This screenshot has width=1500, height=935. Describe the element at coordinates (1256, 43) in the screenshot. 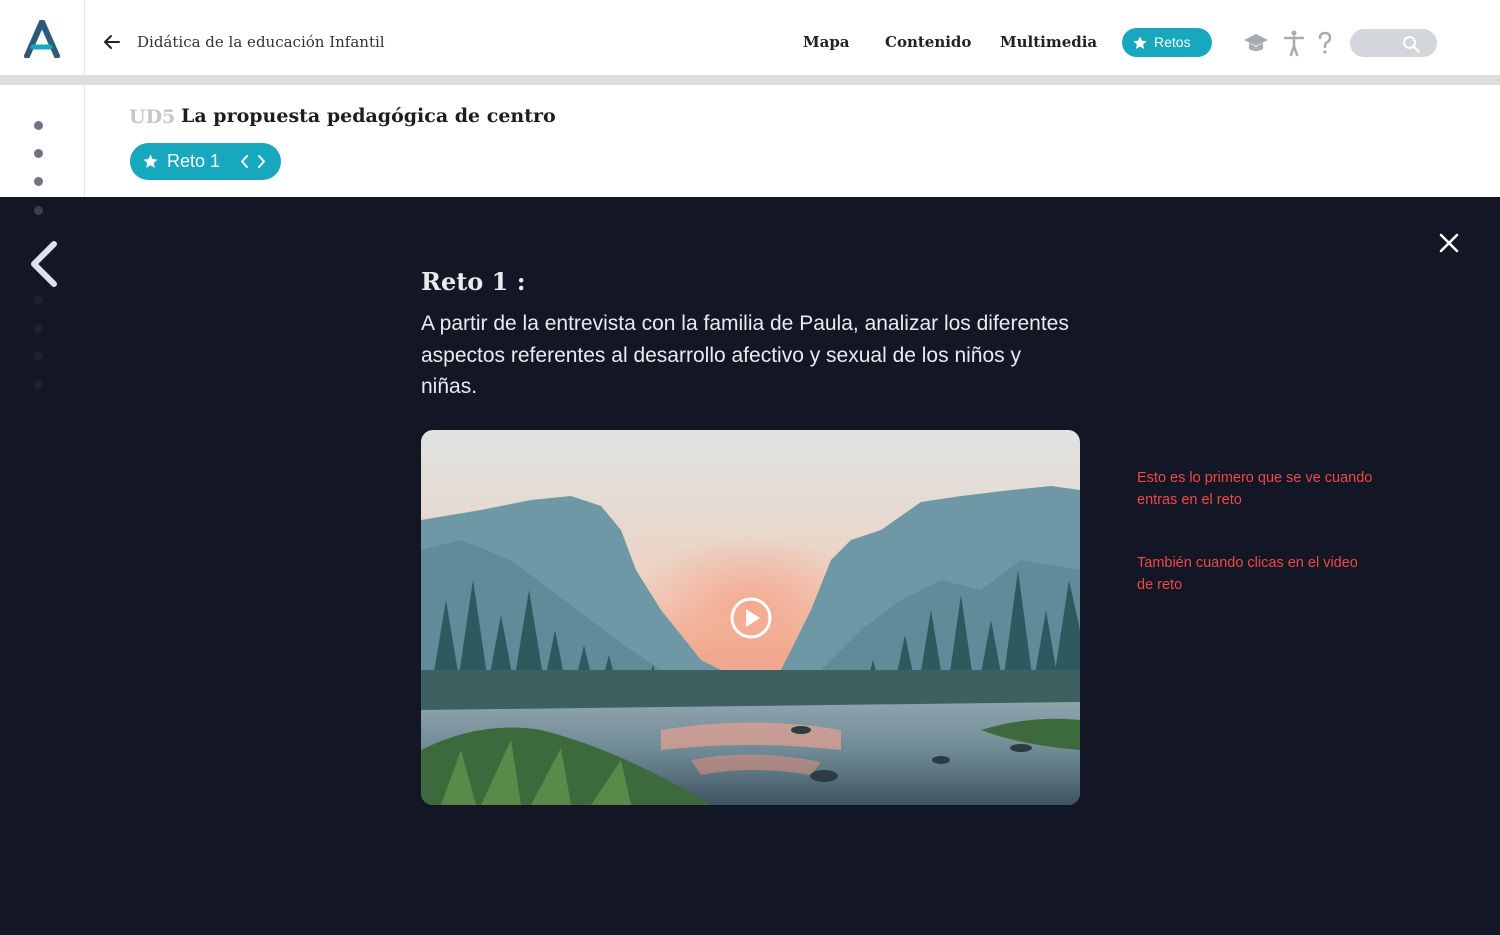

I see `graduation-cap-icon` at that location.